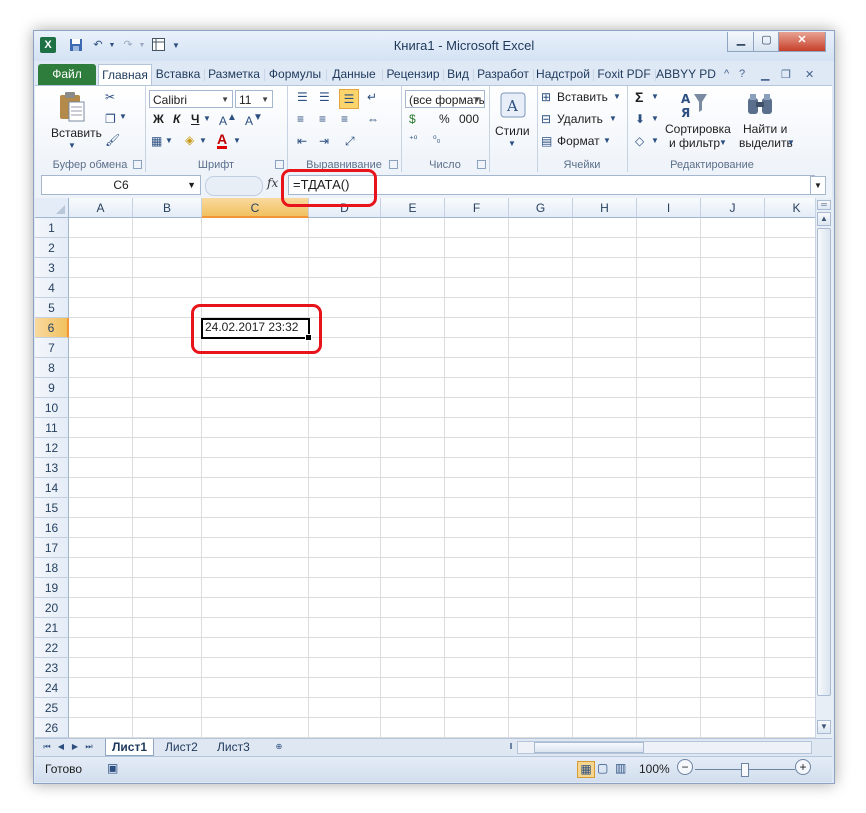 The width and height of the screenshot is (866, 813). I want to click on vertical-scroll-thumb, so click(824, 462).